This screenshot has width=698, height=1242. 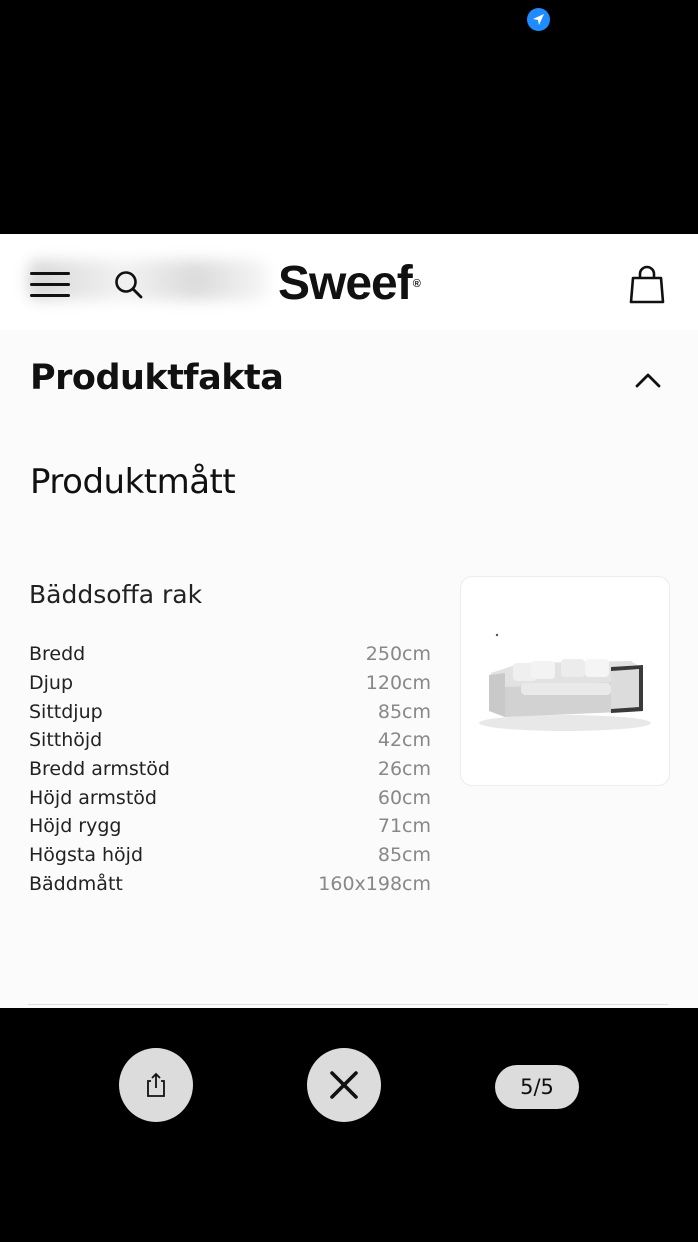 I want to click on dimension-value: 26cm, so click(x=404, y=769).